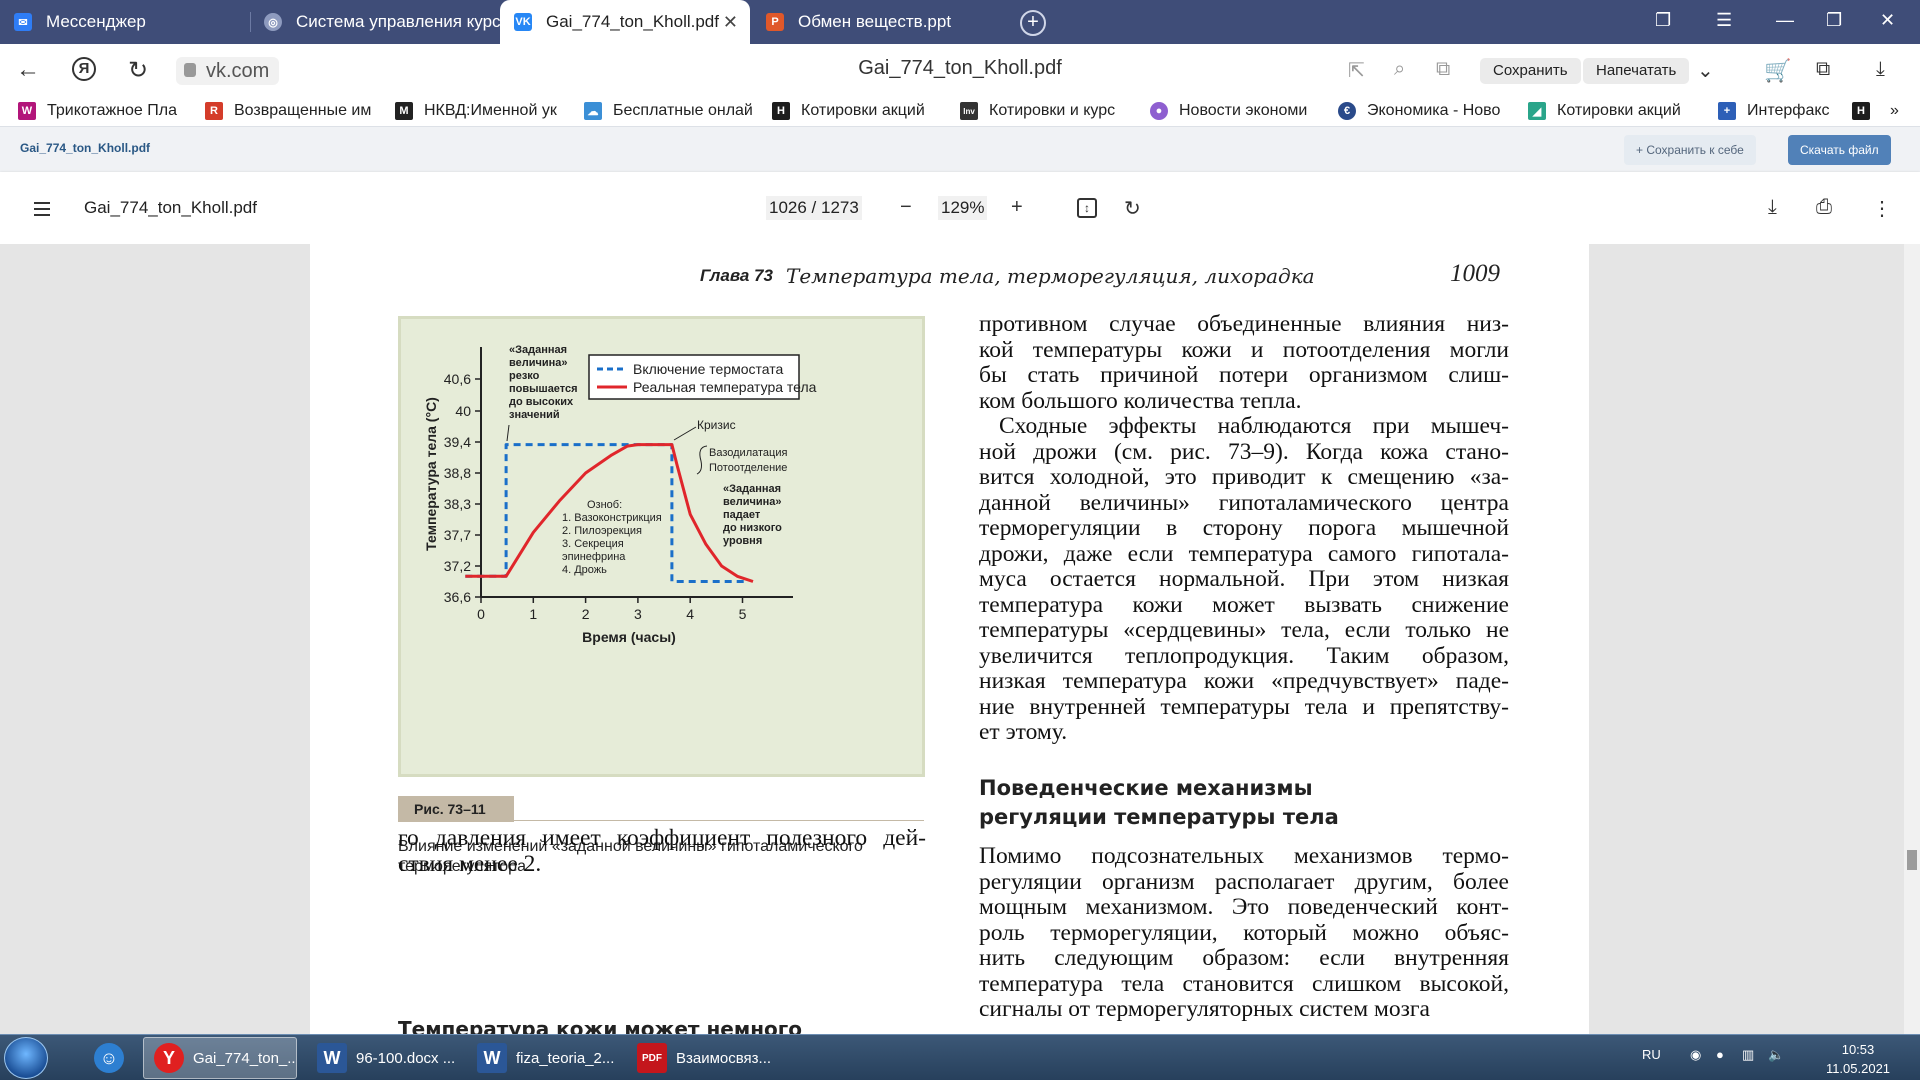 Image resolution: width=1920 pixels, height=1080 pixels. What do you see at coordinates (1530, 71) in the screenshot?
I see `save-button: Сохранить` at bounding box center [1530, 71].